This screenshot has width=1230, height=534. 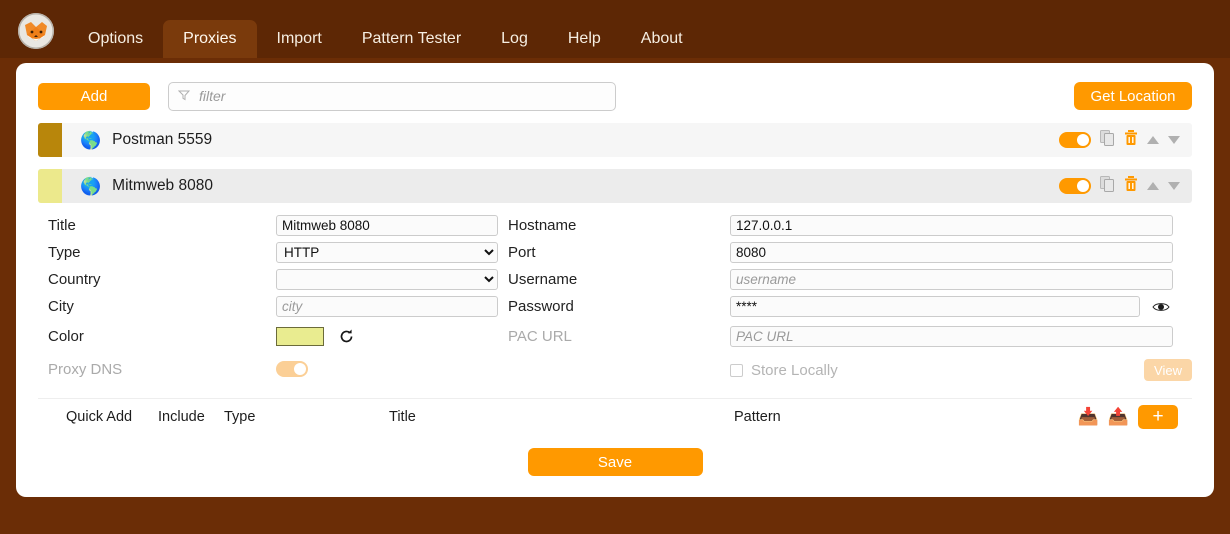 I want to click on tab-log: Log, so click(x=514, y=39).